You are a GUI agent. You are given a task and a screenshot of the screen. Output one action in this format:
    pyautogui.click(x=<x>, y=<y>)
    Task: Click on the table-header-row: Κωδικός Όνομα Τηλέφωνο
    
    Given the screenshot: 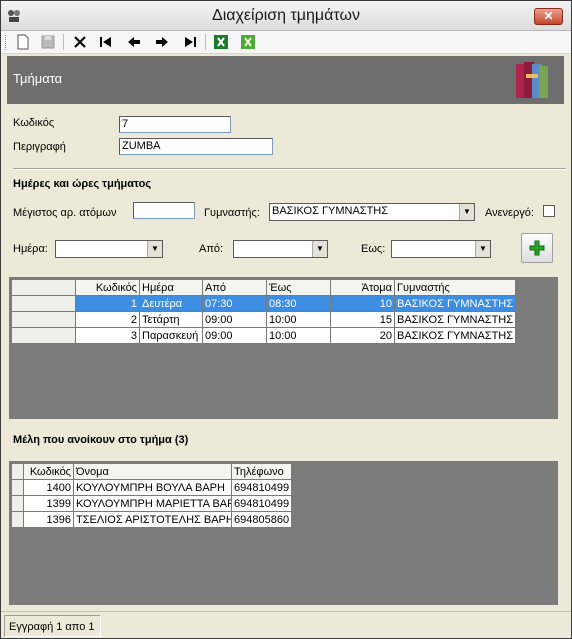 What is the action you would take?
    pyautogui.click(x=152, y=471)
    